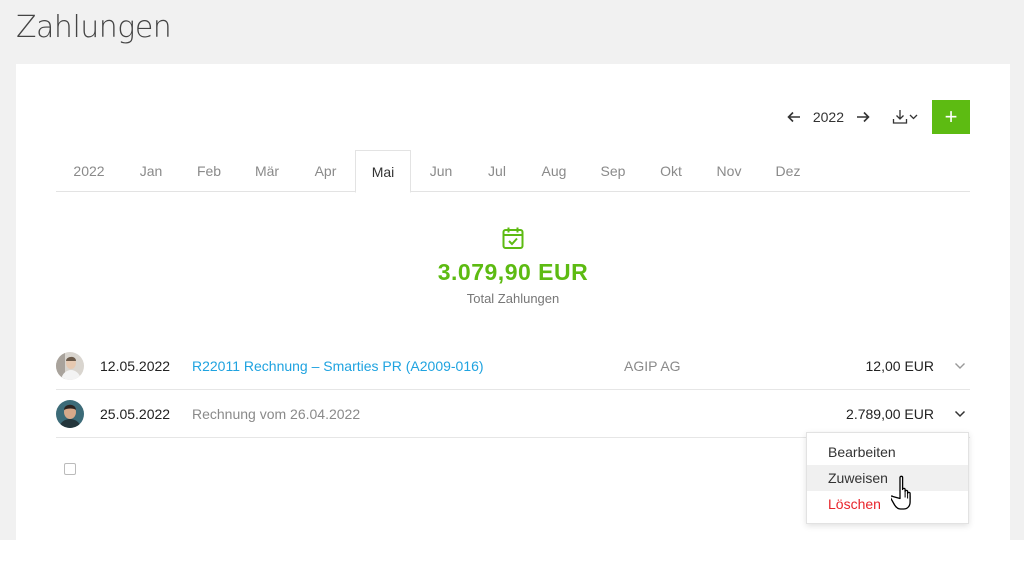  Describe the element at coordinates (267, 171) in the screenshot. I see `tab-mar: Mär` at that location.